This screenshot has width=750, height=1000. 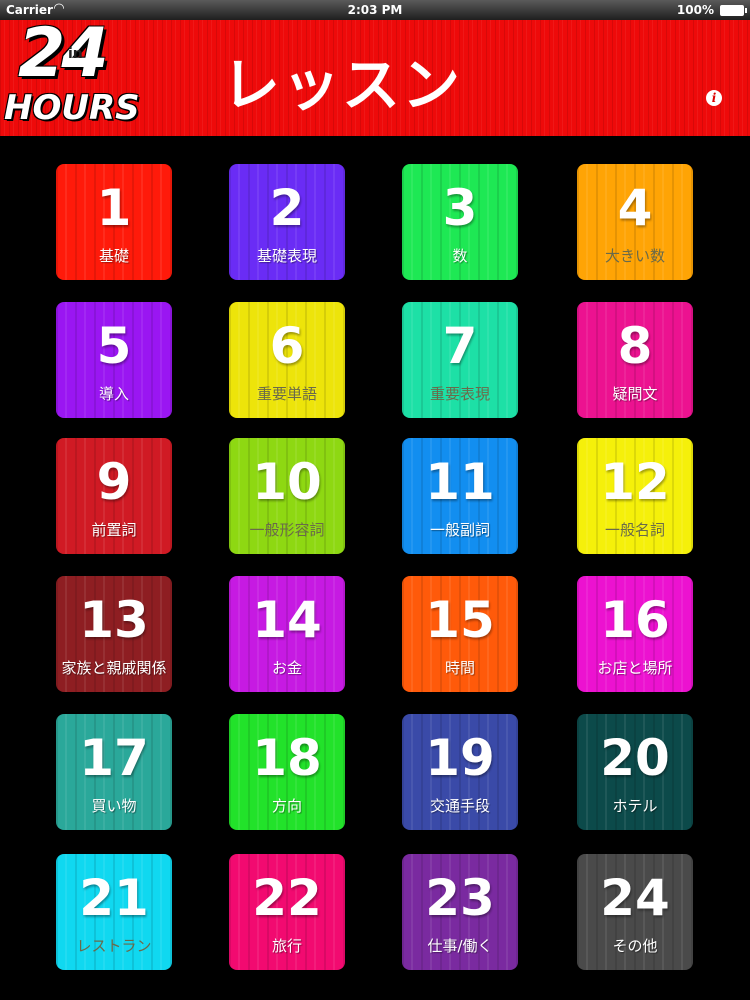 What do you see at coordinates (287, 530) in the screenshot?
I see `lesson-label: 一般形容詞` at bounding box center [287, 530].